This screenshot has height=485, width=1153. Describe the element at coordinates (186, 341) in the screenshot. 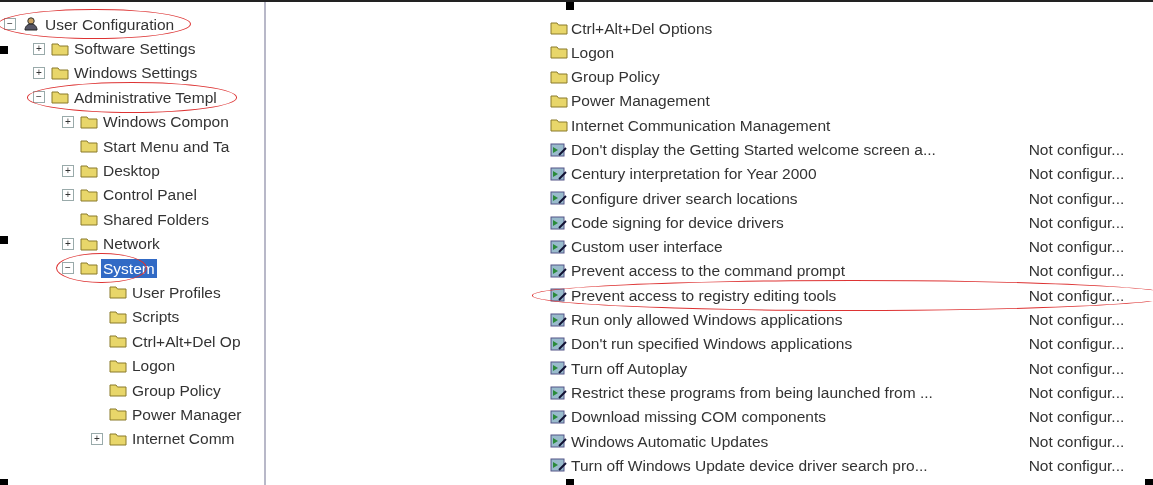

I see `tree-item: Ctrl+Alt+Del Op` at that location.